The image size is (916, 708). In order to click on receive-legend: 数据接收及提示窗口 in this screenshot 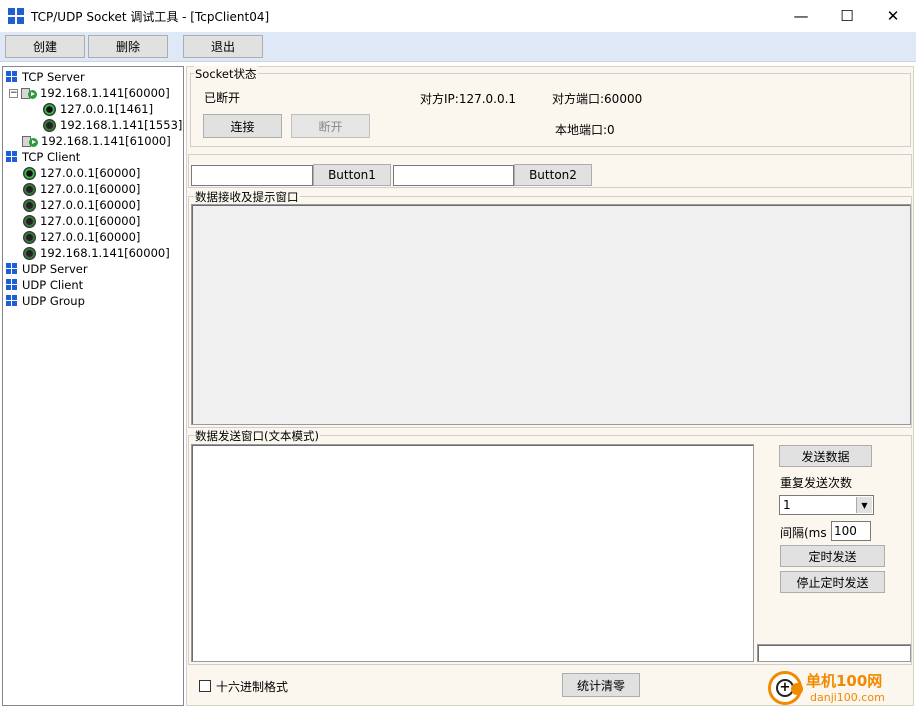, I will do `click(247, 197)`.